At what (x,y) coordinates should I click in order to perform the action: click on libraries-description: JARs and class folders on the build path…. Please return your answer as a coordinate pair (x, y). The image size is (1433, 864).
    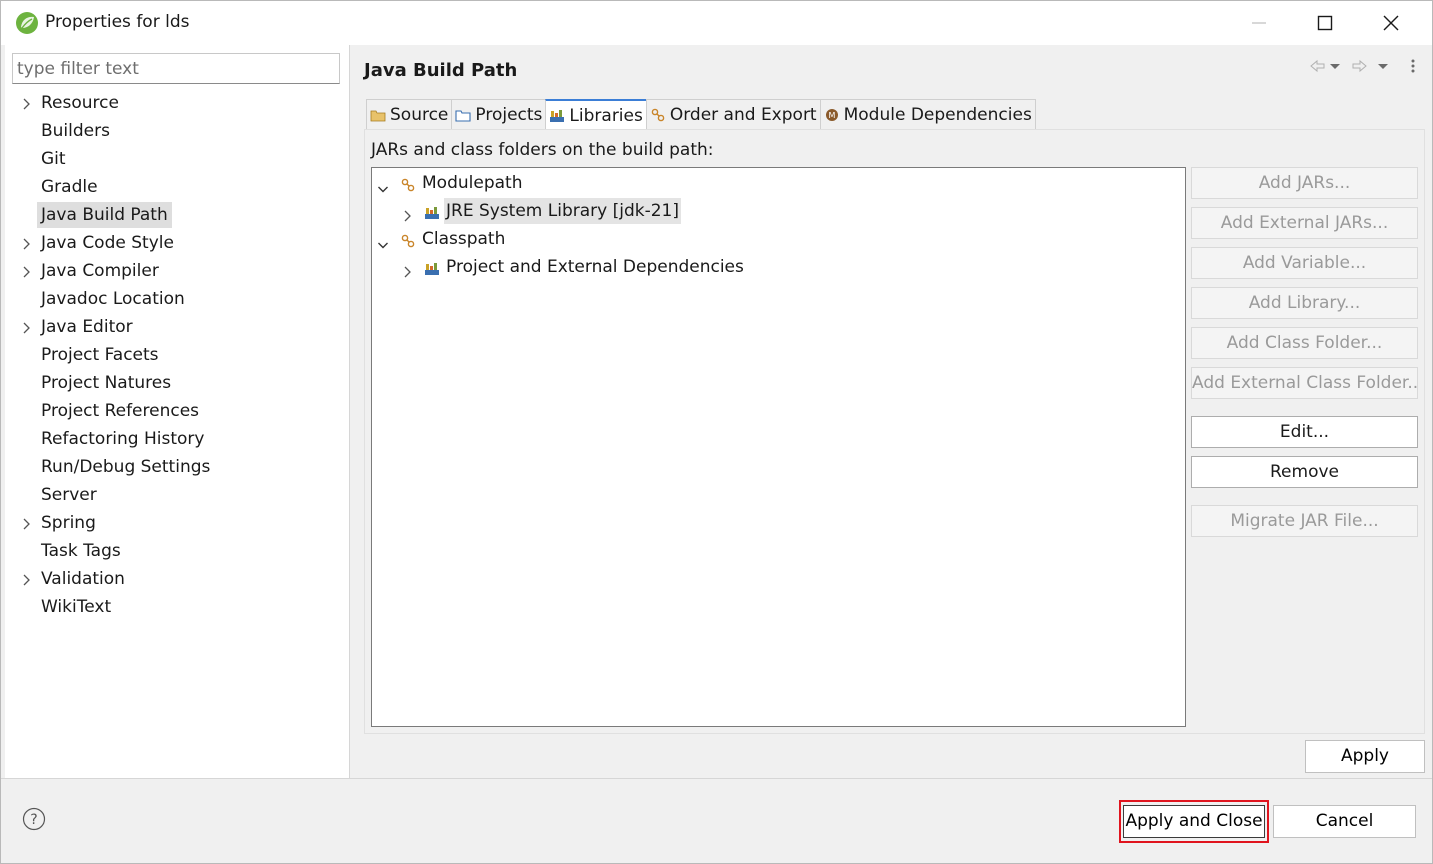
    Looking at the image, I should click on (542, 150).